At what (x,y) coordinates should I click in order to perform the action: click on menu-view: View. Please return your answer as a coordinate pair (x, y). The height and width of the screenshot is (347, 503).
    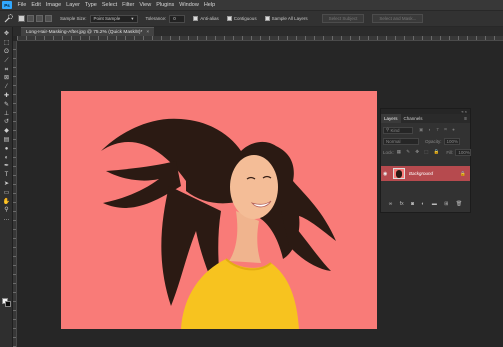
    Looking at the image, I should click on (145, 5).